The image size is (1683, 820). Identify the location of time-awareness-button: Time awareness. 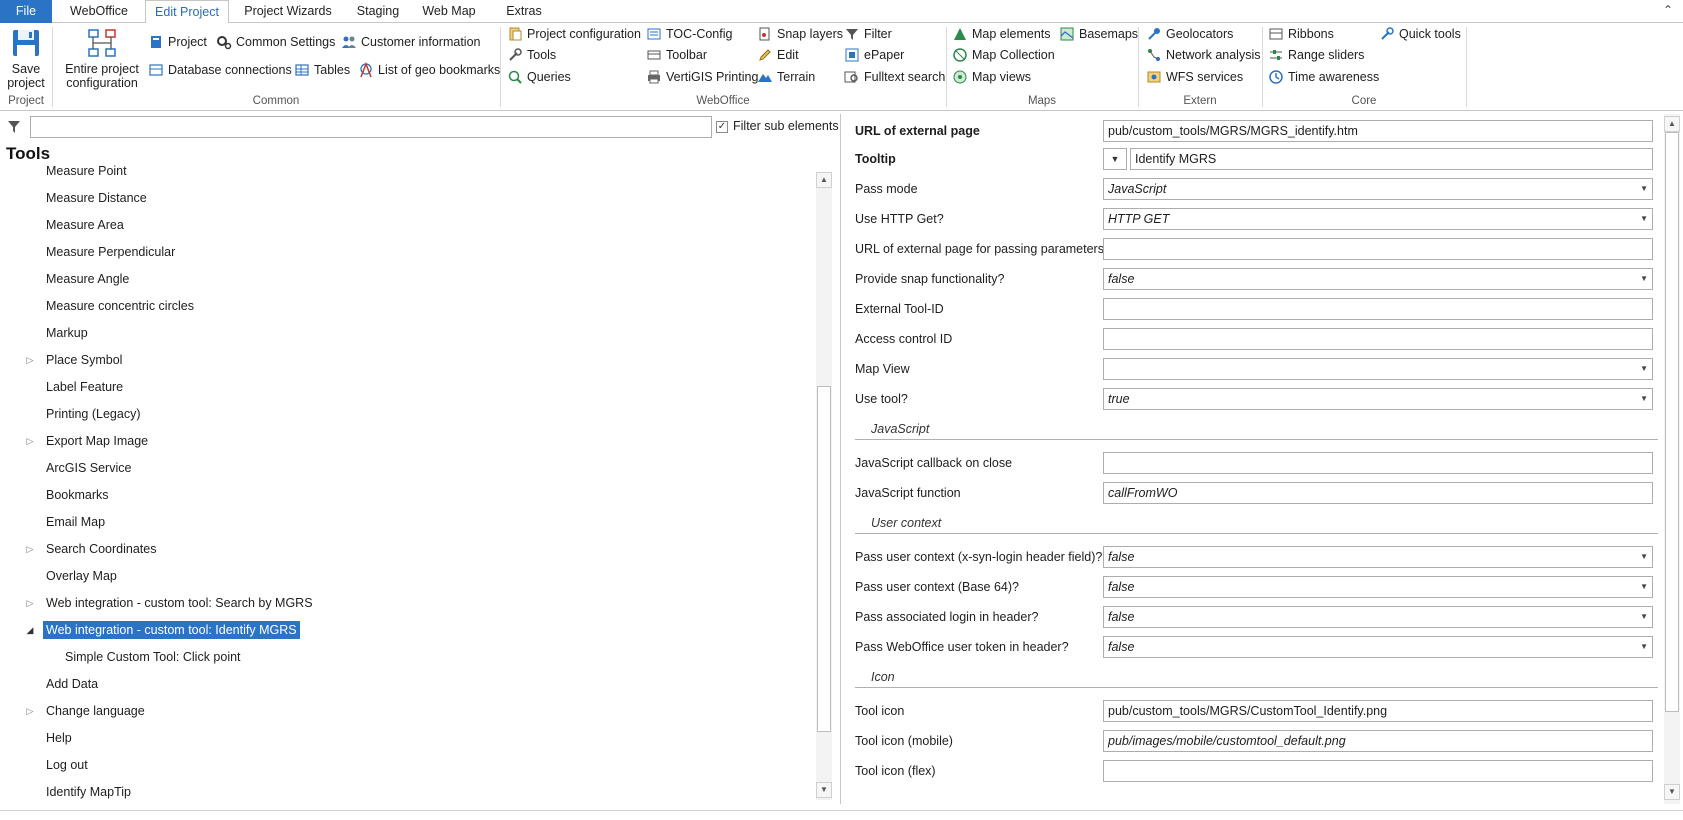
(1323, 77).